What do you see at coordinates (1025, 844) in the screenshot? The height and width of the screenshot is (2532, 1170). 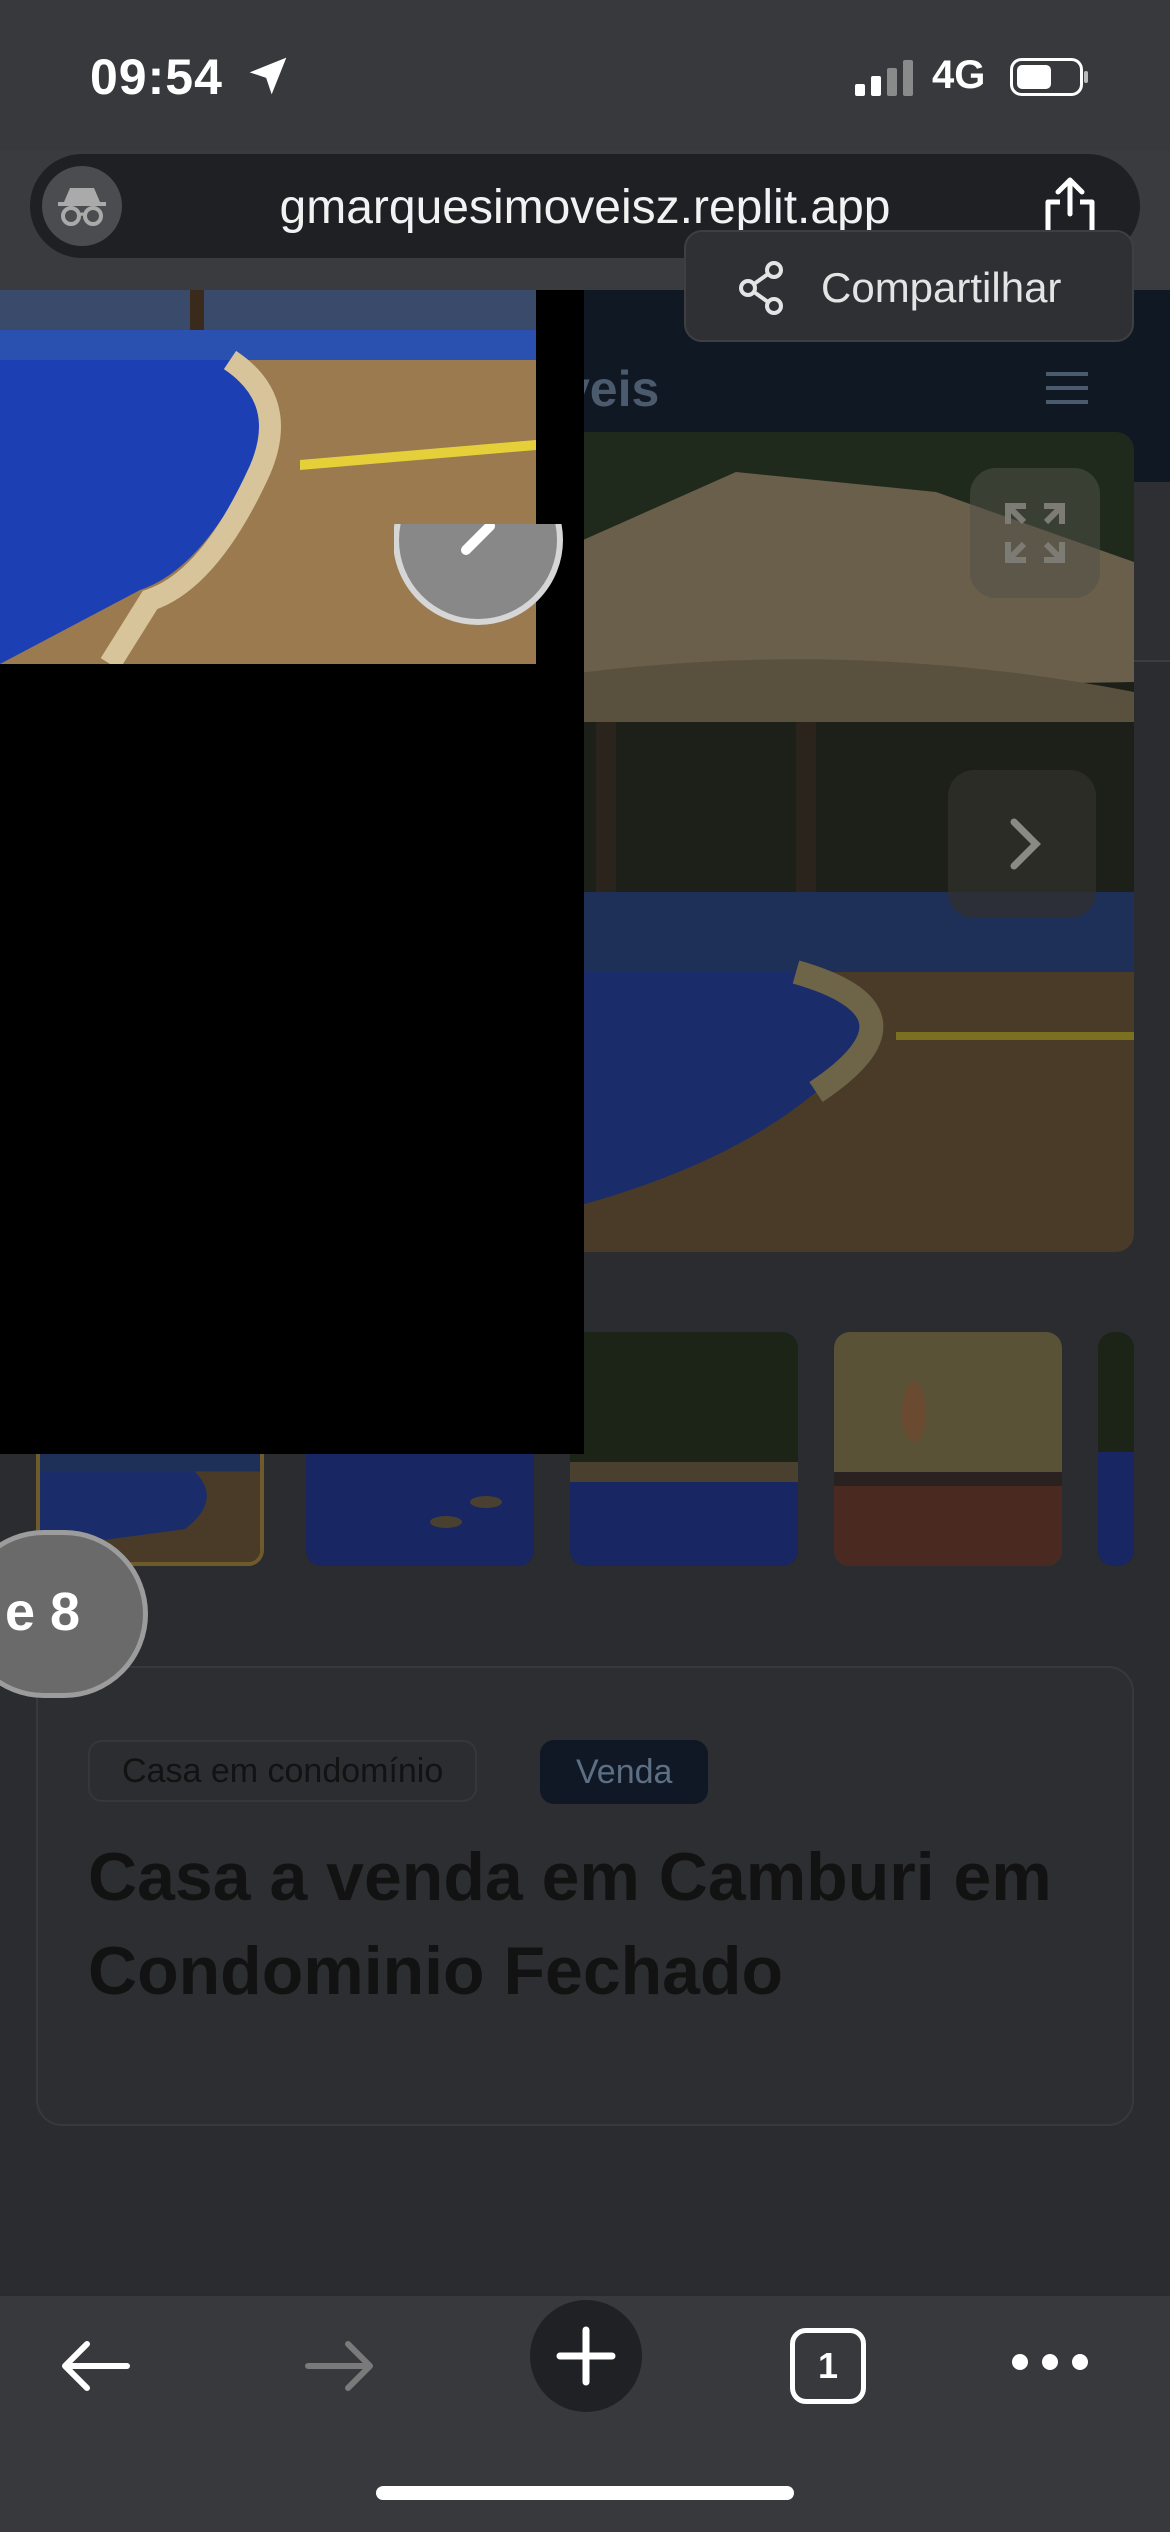 I see `chevron-right-icon` at bounding box center [1025, 844].